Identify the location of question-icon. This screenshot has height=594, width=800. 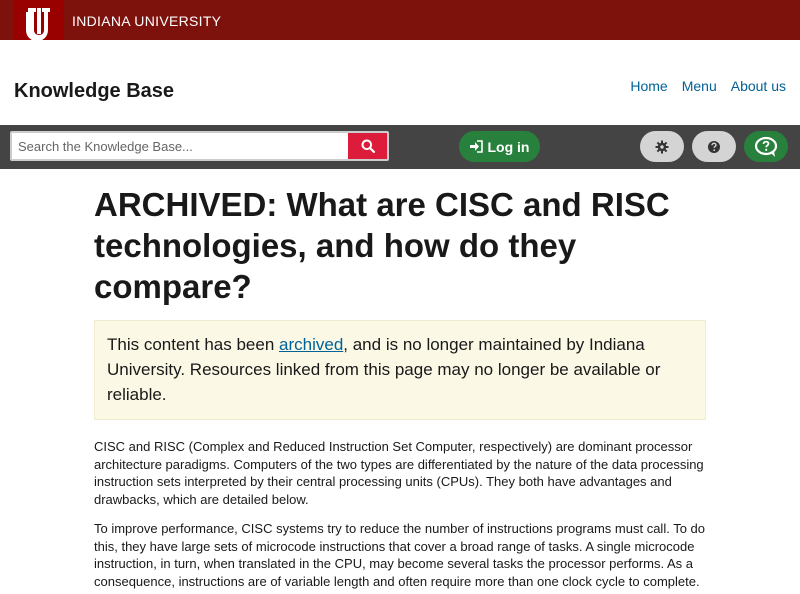
(714, 146).